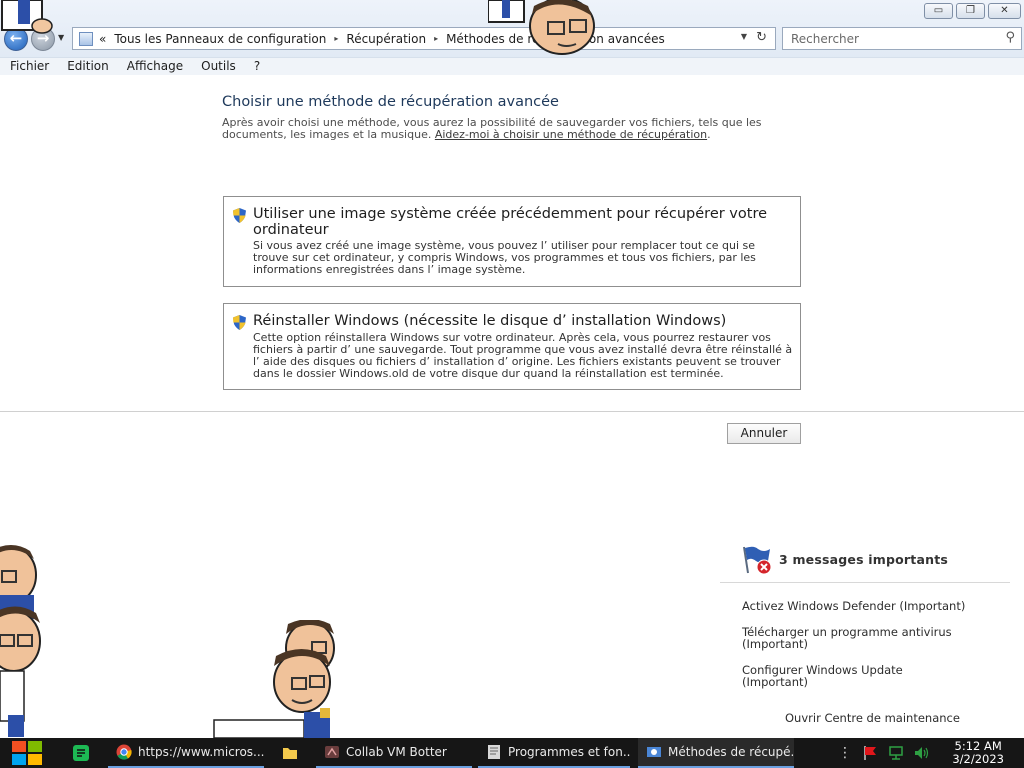 This screenshot has width=1024, height=768. I want to click on folder-icon, so click(290, 753).